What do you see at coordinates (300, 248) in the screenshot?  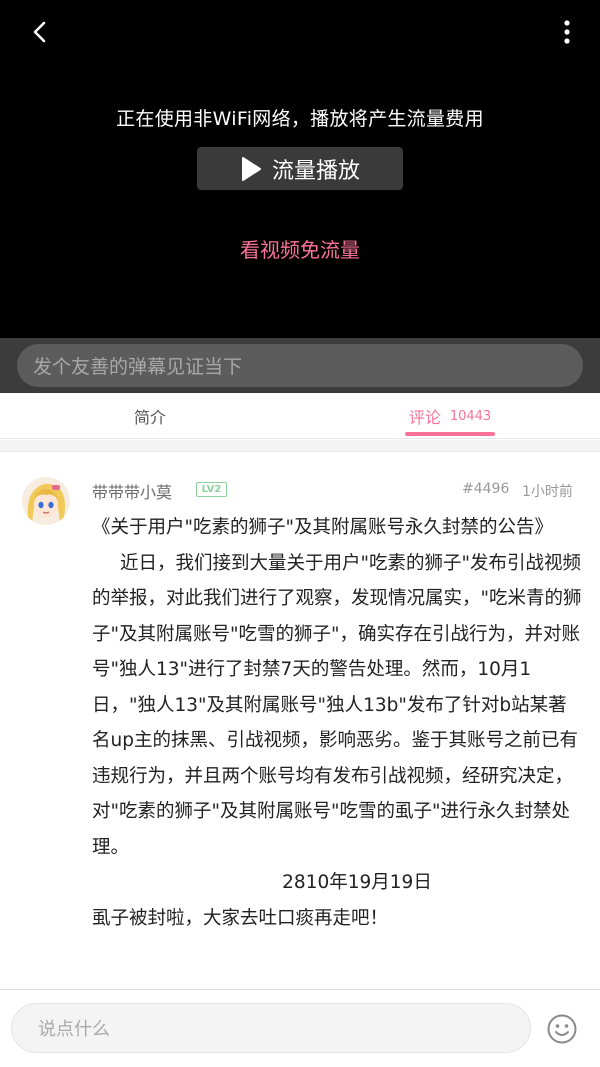 I see `free-data-link: 看视频免流量` at bounding box center [300, 248].